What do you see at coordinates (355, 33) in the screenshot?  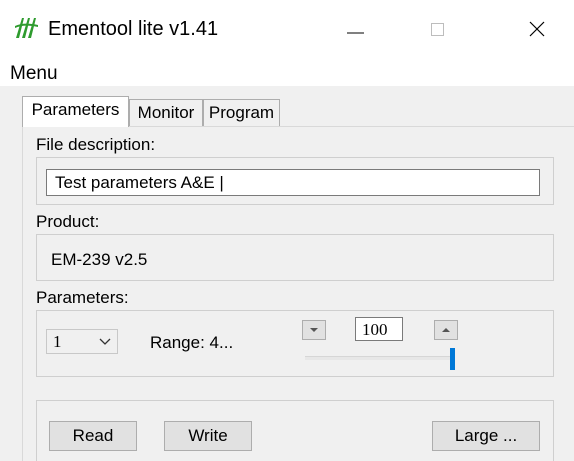 I see `minimize-icon` at bounding box center [355, 33].